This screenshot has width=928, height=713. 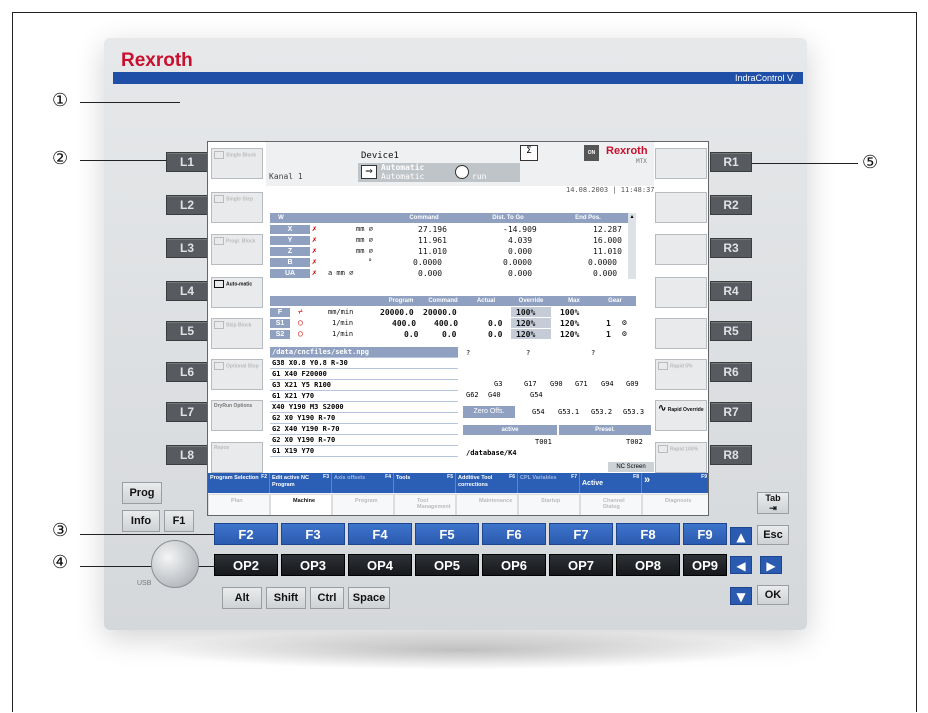 What do you see at coordinates (237, 374) in the screenshot?
I see `softkey-optional-stop: Optional Stop` at bounding box center [237, 374].